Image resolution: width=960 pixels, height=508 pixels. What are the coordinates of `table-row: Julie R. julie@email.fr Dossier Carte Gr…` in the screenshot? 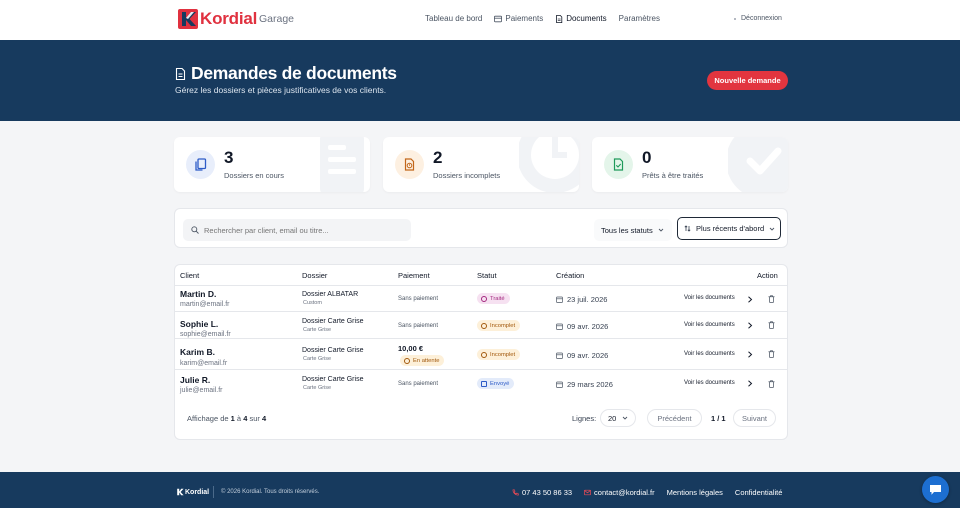 It's located at (481, 384).